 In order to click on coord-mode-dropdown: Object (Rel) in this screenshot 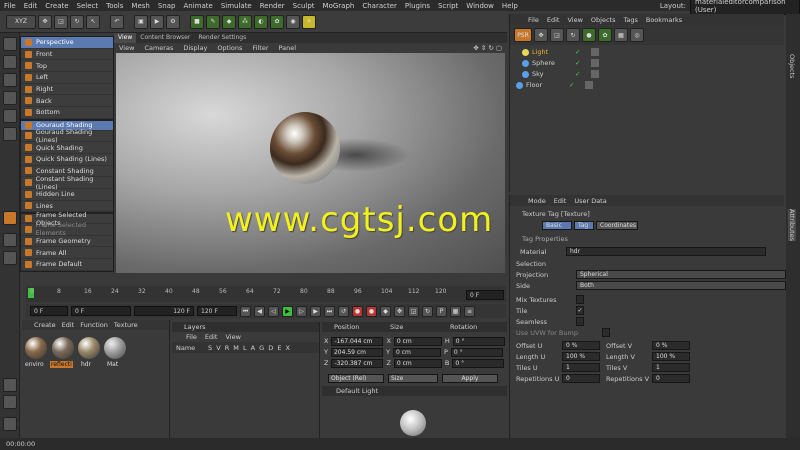, I will do `click(356, 378)`.